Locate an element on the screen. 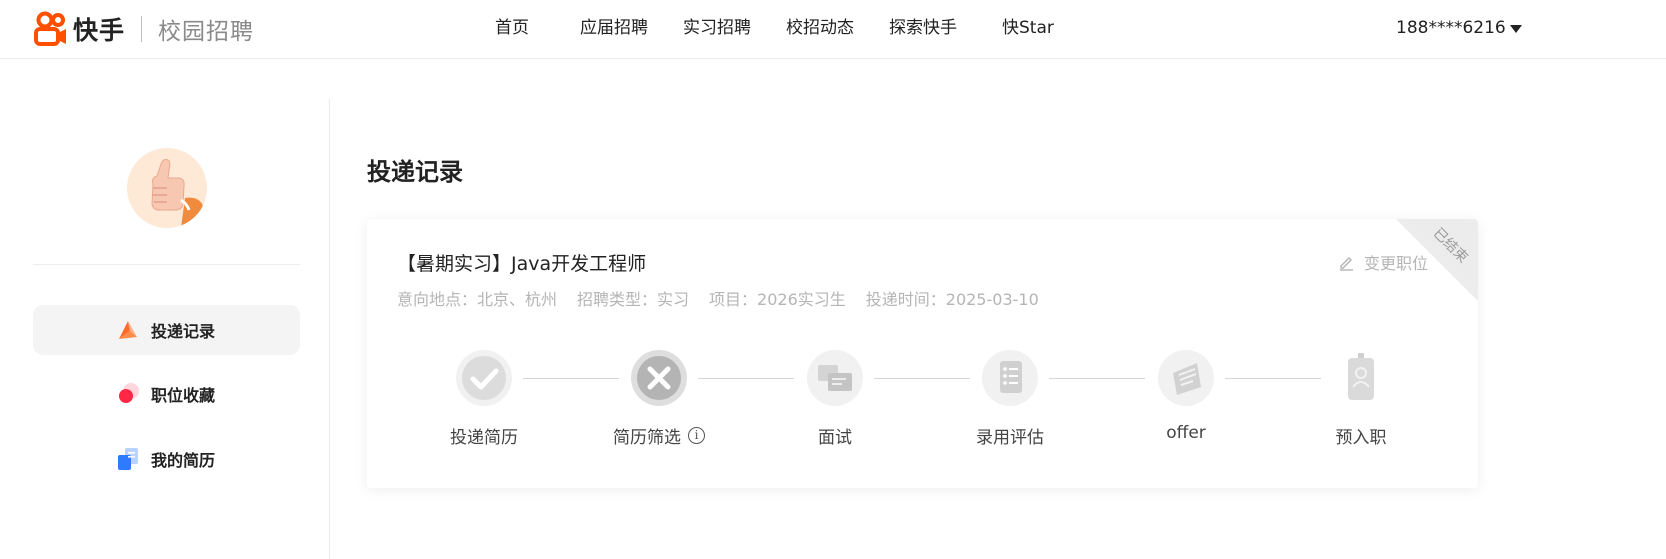 The height and width of the screenshot is (559, 1666). step-interview: 面试 is located at coordinates (835, 398).